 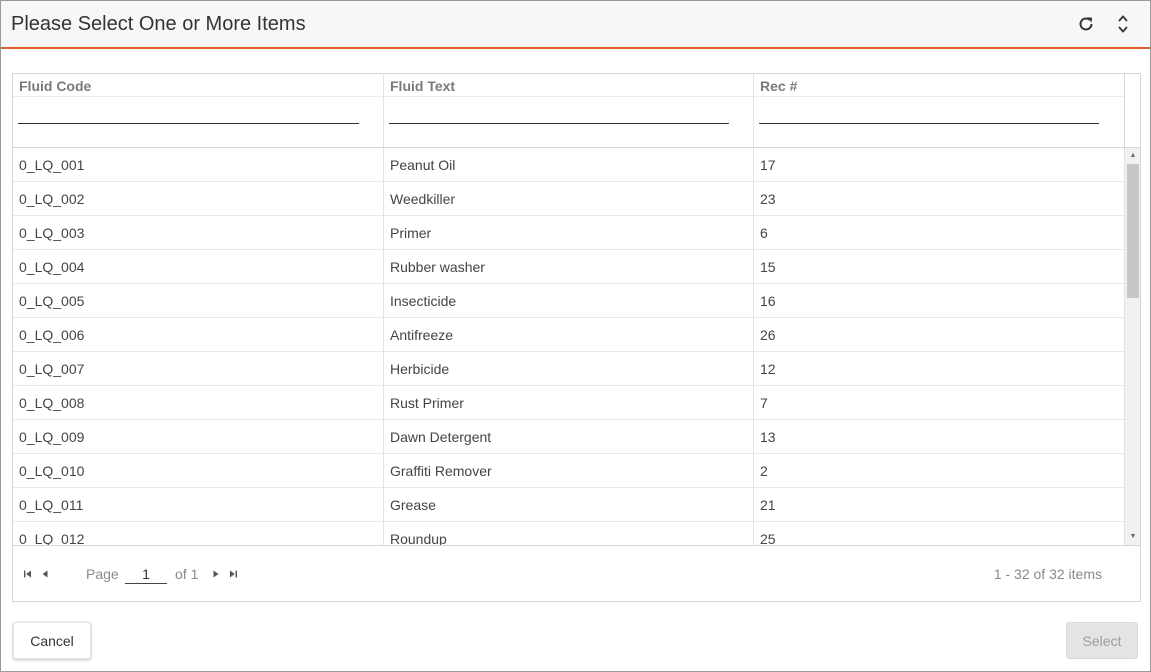 I want to click on table-row: 0_LQ_006 Antifreeze 26, so click(x=568, y=335).